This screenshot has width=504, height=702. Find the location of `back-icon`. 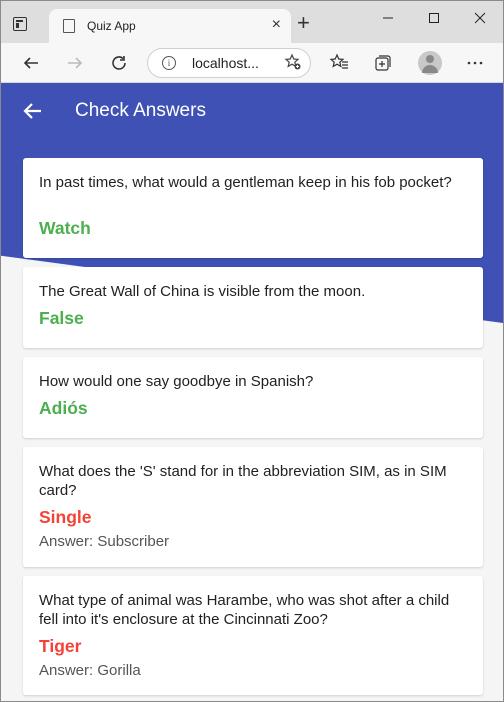

back-icon is located at coordinates (31, 63).